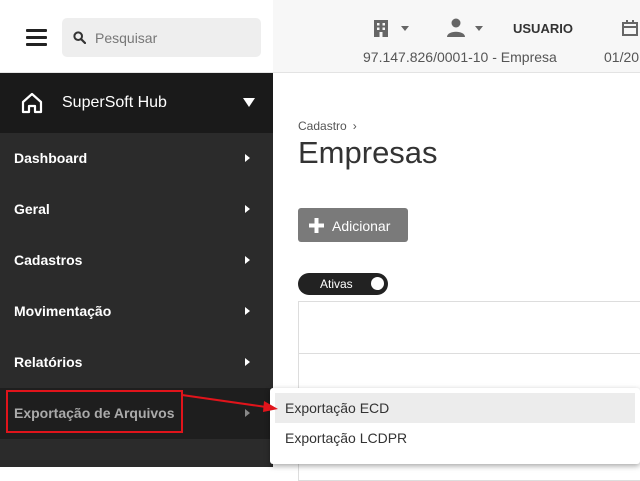 This screenshot has height=481, width=640. Describe the element at coordinates (368, 152) in the screenshot. I see `page-title: Empresas` at that location.